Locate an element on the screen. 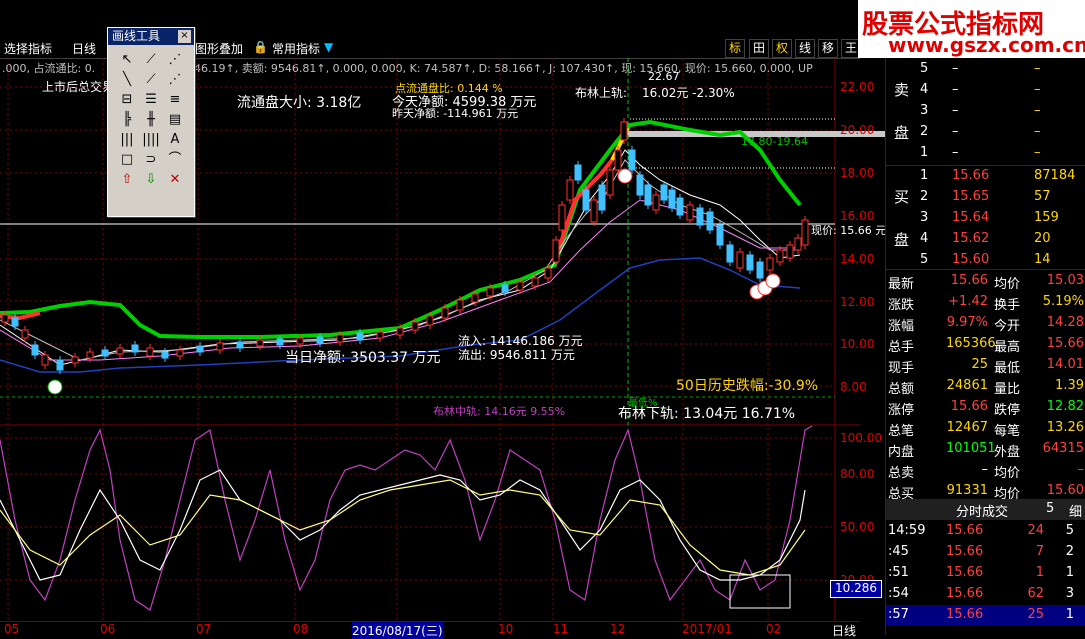  stat-value: 24861 is located at coordinates (967, 385).